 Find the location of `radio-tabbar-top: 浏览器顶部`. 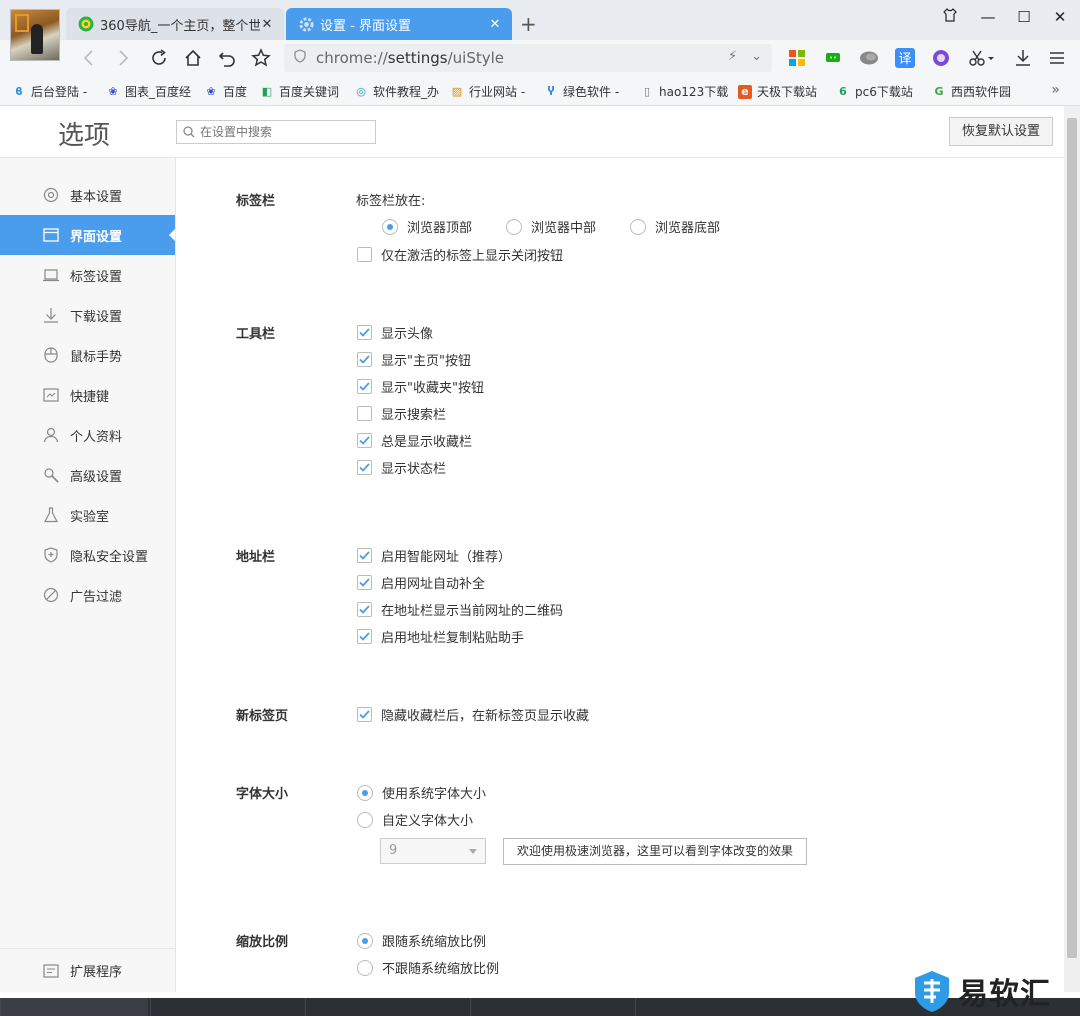

radio-tabbar-top: 浏览器顶部 is located at coordinates (427, 226).